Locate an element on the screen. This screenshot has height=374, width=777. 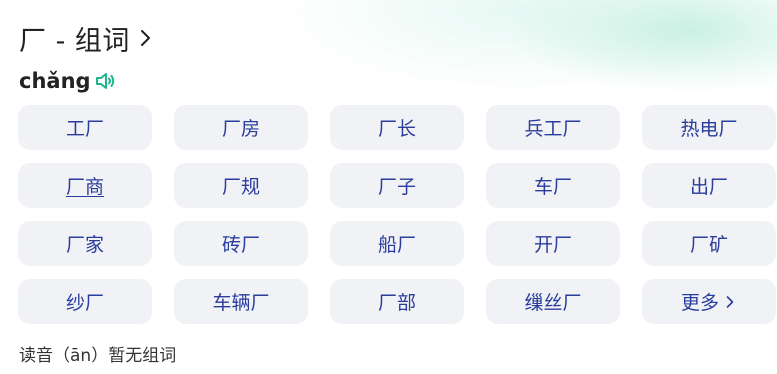
word-item: 厂长 is located at coordinates (397, 127).